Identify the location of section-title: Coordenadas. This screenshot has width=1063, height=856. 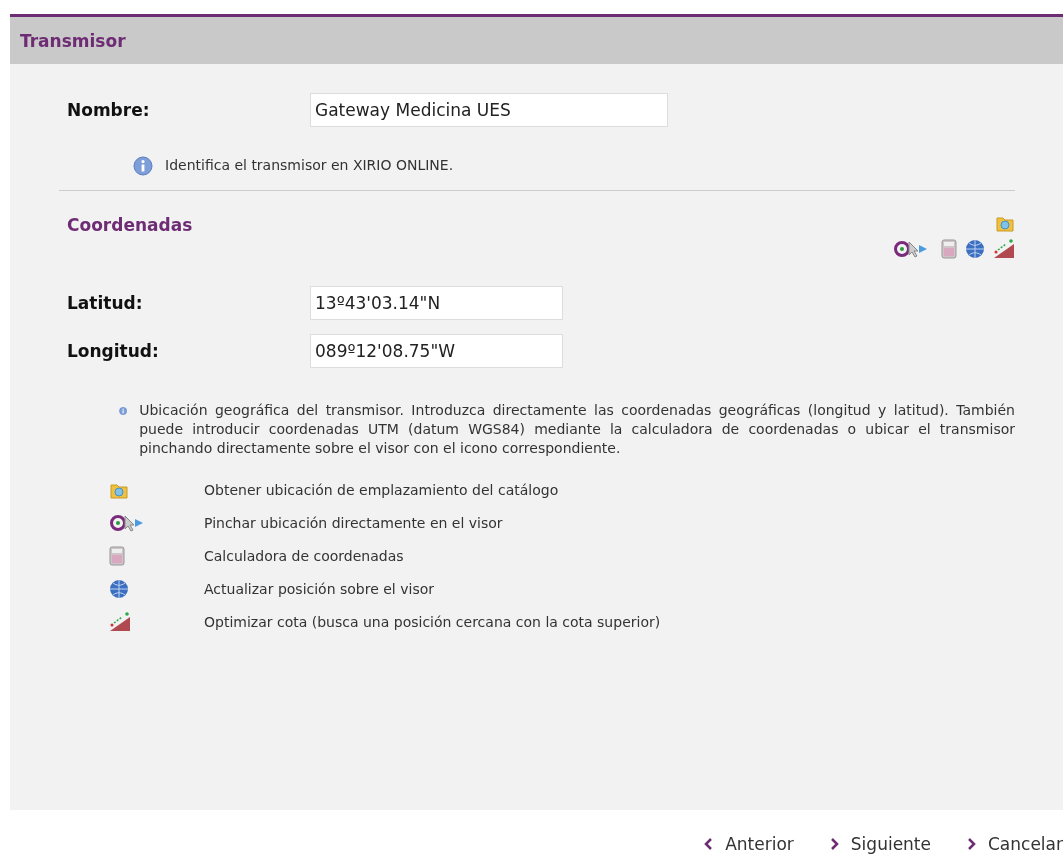
(130, 225).